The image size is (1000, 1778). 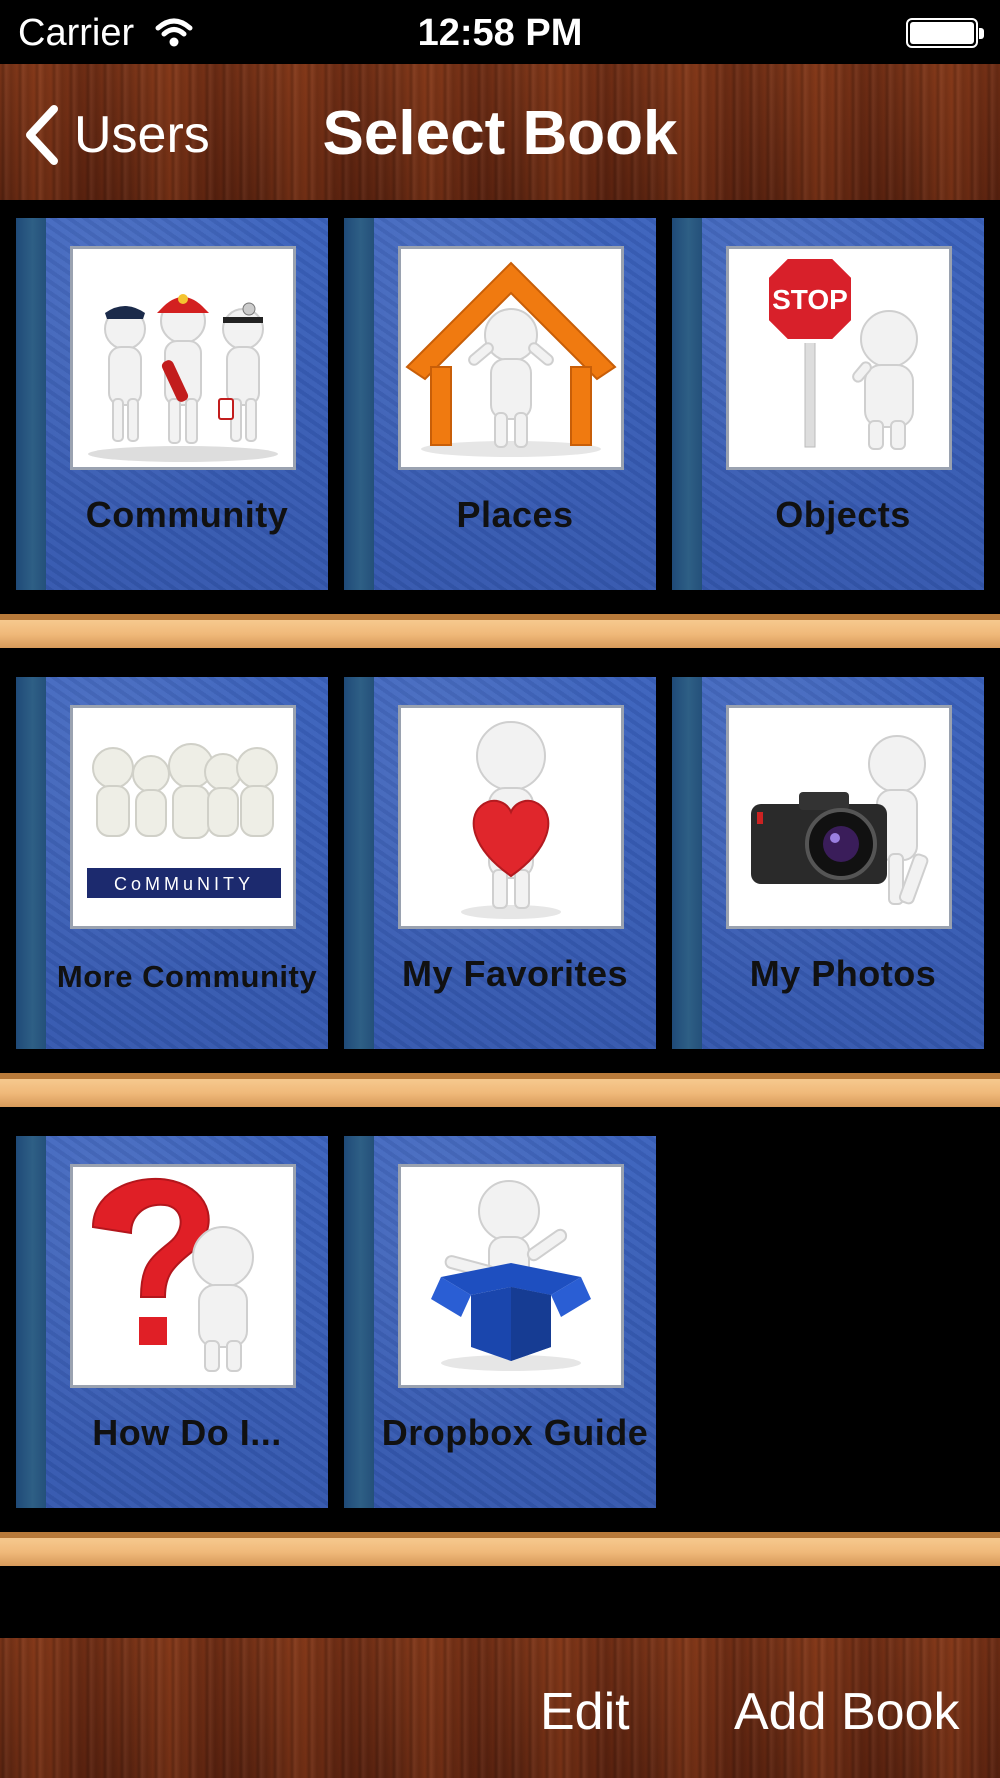 I want to click on question-mark-icon, so click(x=172, y=1274).